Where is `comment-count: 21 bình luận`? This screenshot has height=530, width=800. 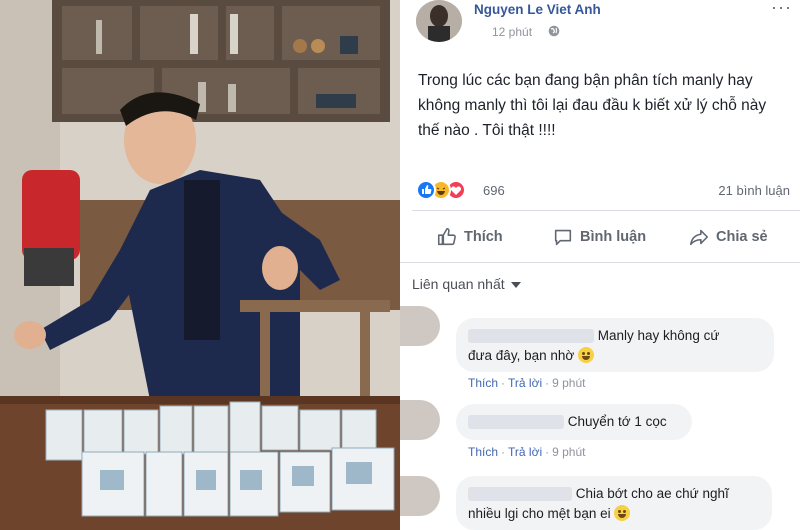
comment-count: 21 bình luận is located at coordinates (754, 190).